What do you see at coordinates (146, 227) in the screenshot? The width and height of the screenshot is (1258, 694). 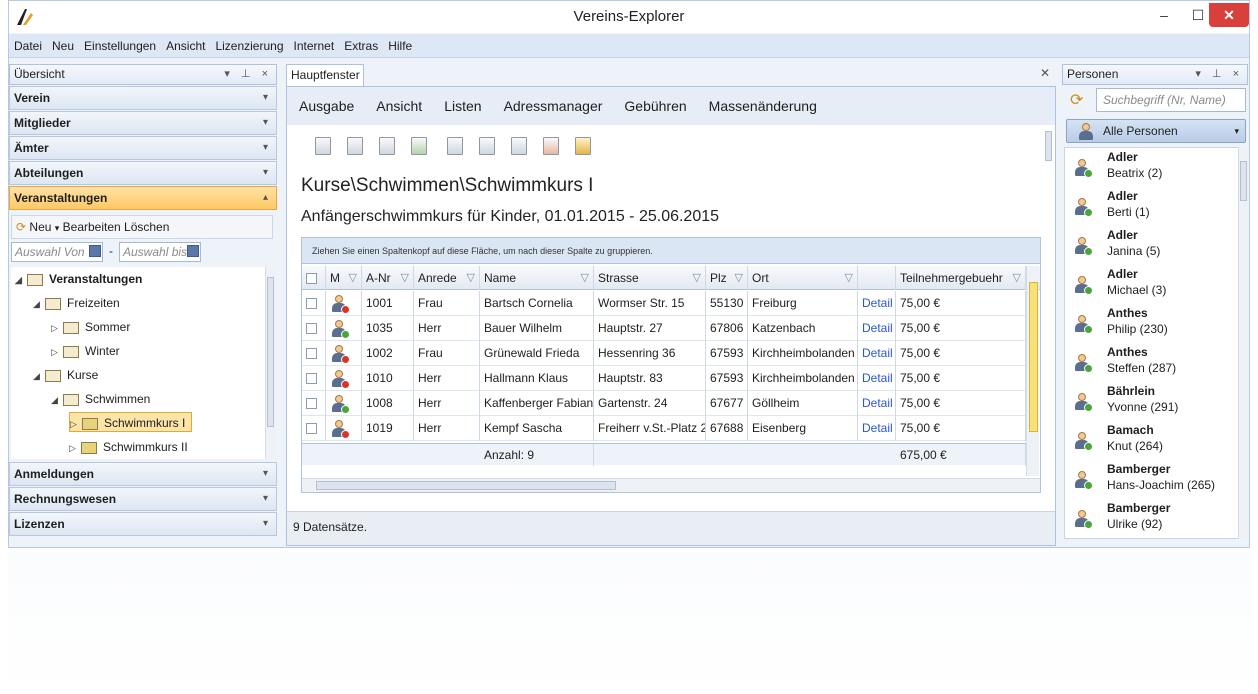 I see `delete-button: Löschen` at bounding box center [146, 227].